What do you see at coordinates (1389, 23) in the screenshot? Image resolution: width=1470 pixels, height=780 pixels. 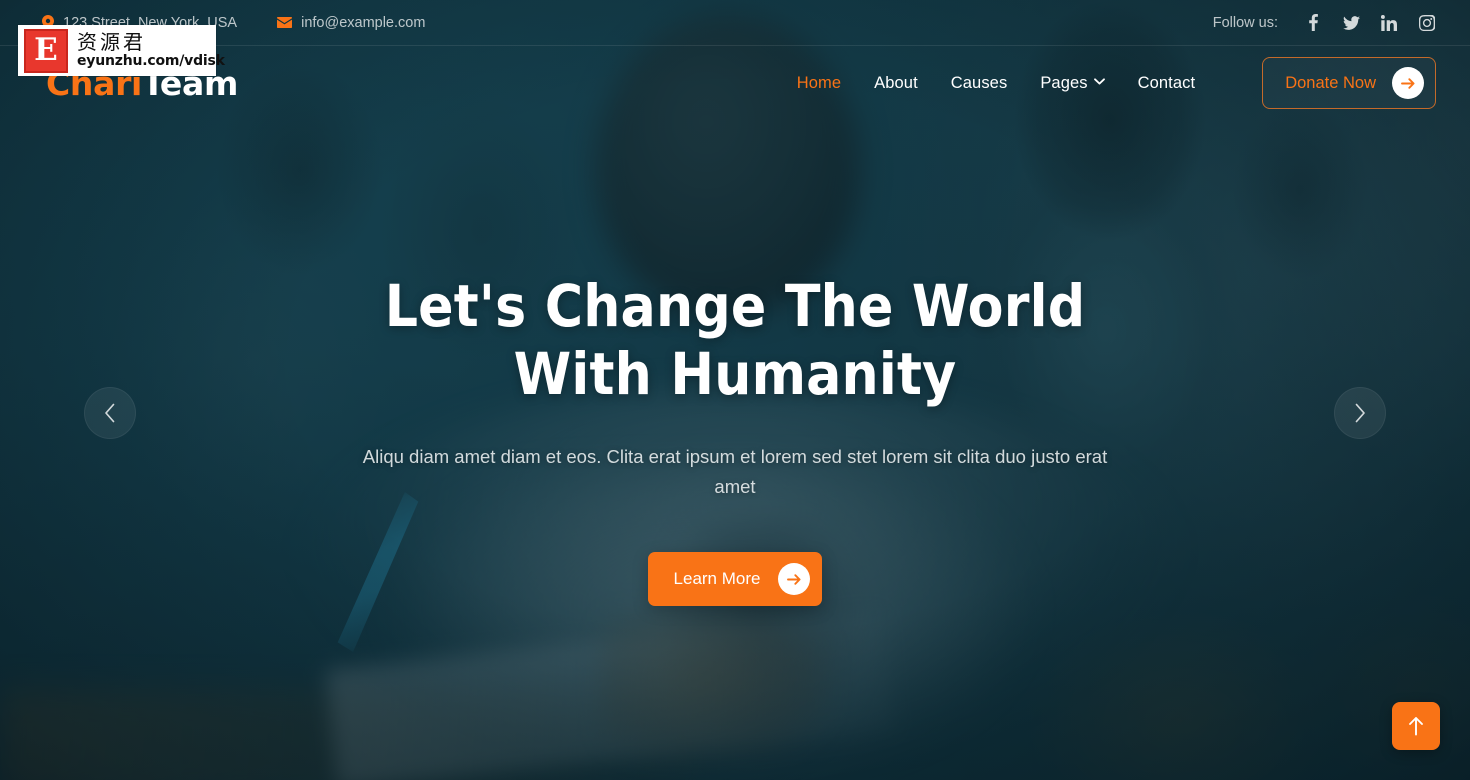 I see `linkedin-icon` at bounding box center [1389, 23].